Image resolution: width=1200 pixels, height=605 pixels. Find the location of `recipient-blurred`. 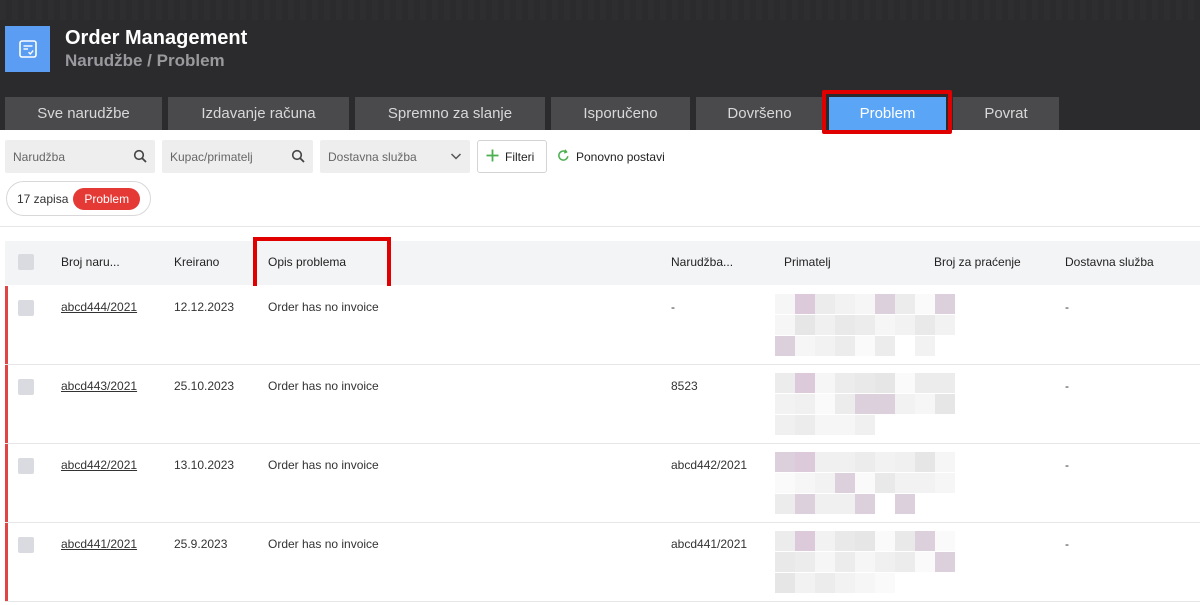

recipient-blurred is located at coordinates (865, 562).